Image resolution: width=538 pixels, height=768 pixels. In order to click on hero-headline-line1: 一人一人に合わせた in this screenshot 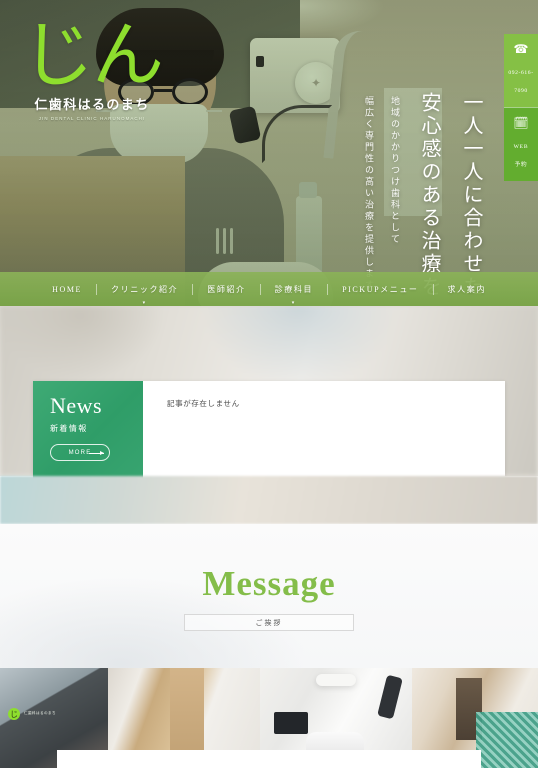, I will do `click(471, 195)`.